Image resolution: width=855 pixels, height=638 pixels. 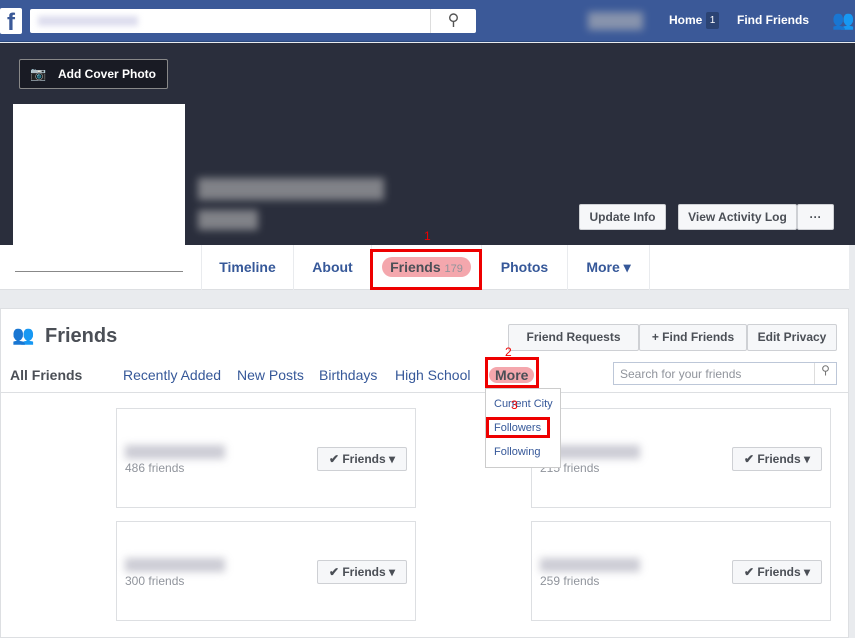 What do you see at coordinates (348, 375) in the screenshot?
I see `filter-birthdays: Birthdays` at bounding box center [348, 375].